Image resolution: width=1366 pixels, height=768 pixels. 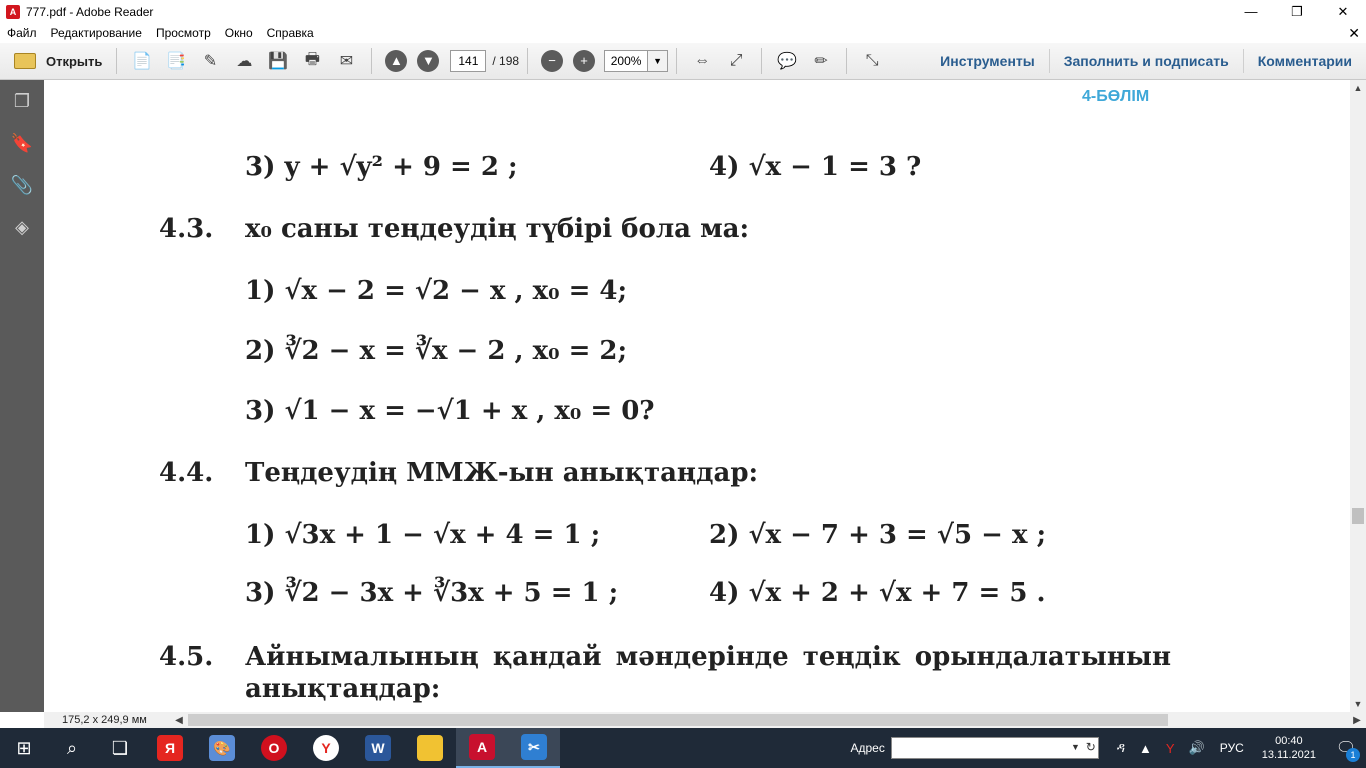 What do you see at coordinates (1358, 88) in the screenshot?
I see `scroll-up-icon: ▲` at bounding box center [1358, 88].